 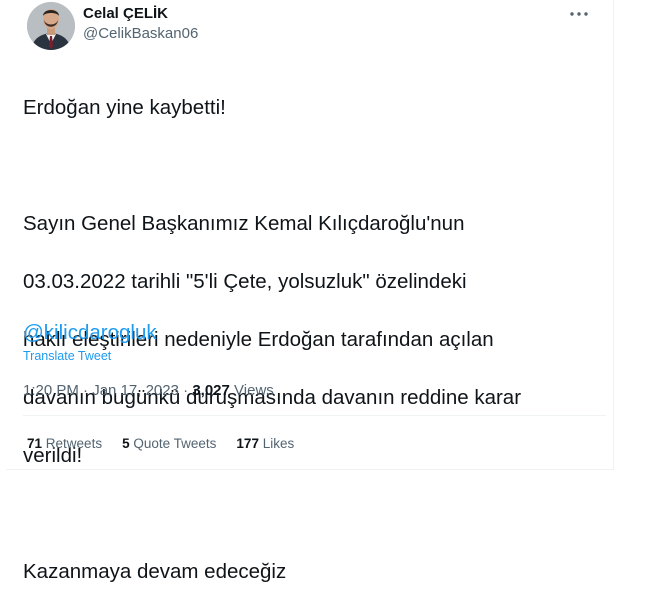 I want to click on author-name: Celal ÇELİK, so click(x=125, y=13).